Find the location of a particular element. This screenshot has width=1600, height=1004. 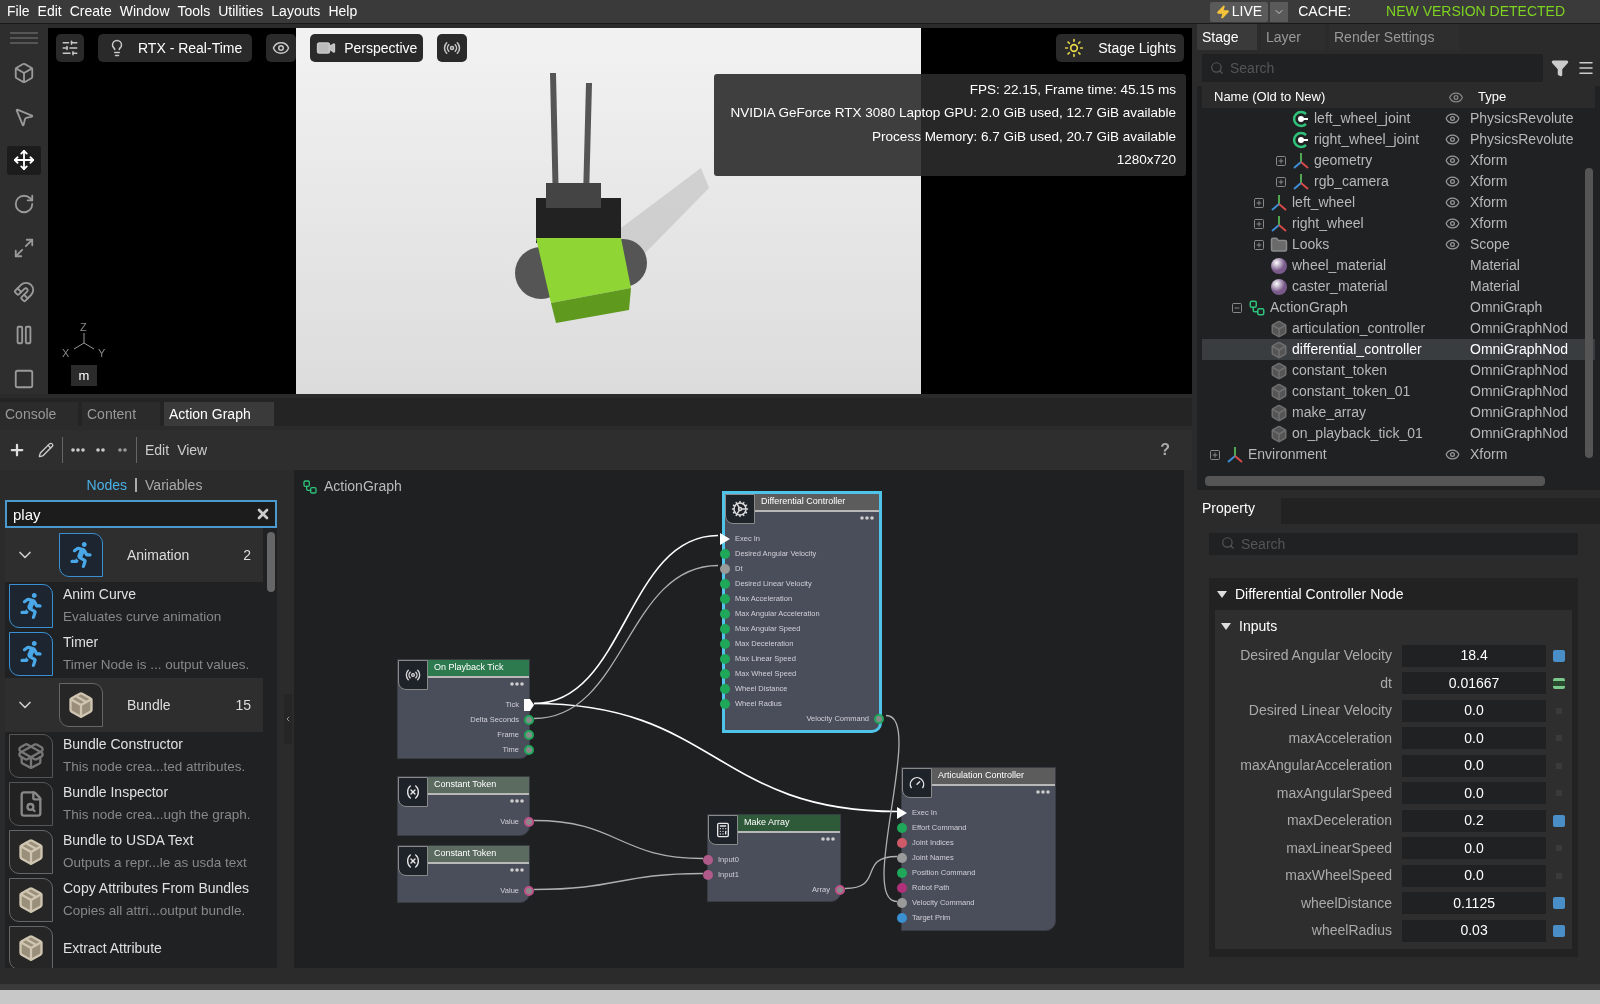

menu-item: Edit is located at coordinates (49, 11).